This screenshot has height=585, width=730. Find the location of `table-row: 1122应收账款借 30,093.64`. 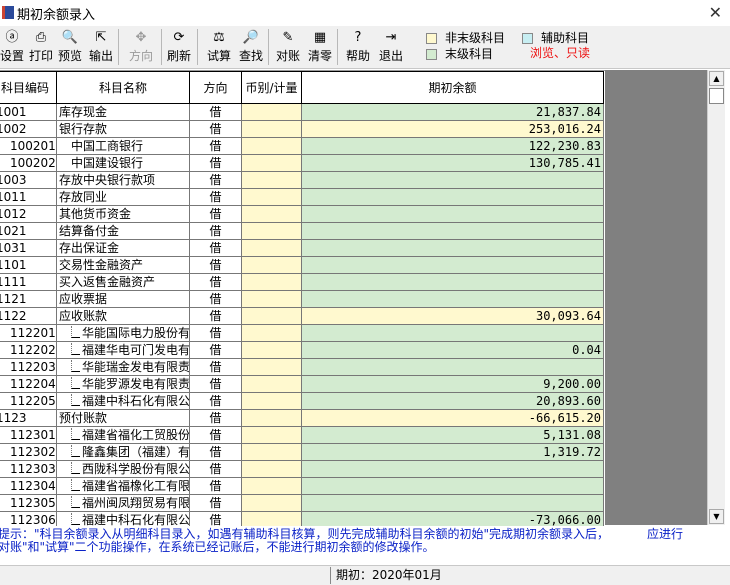

table-row: 1122应收账款借 30,093.64 is located at coordinates (302, 316).